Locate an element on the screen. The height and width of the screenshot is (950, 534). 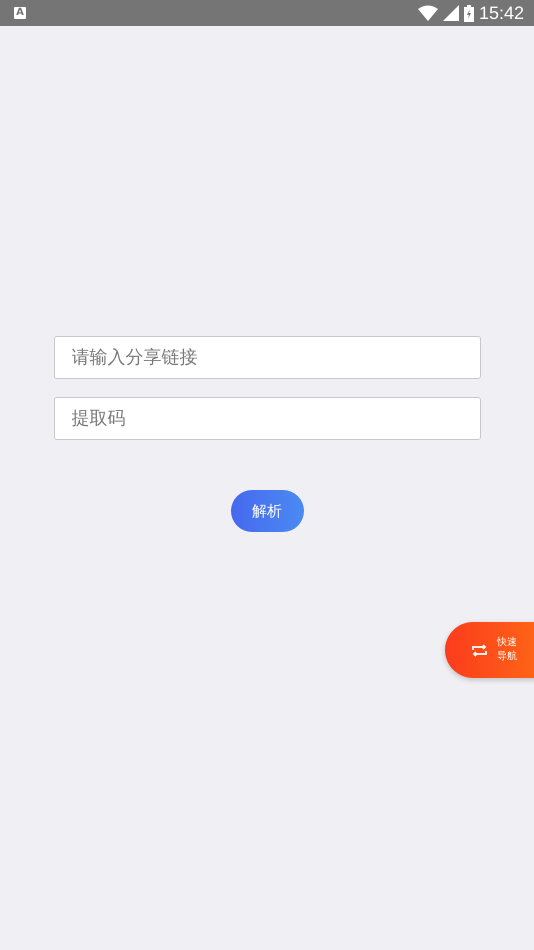
quick-nav-label: 快速 导航 is located at coordinates (507, 650).